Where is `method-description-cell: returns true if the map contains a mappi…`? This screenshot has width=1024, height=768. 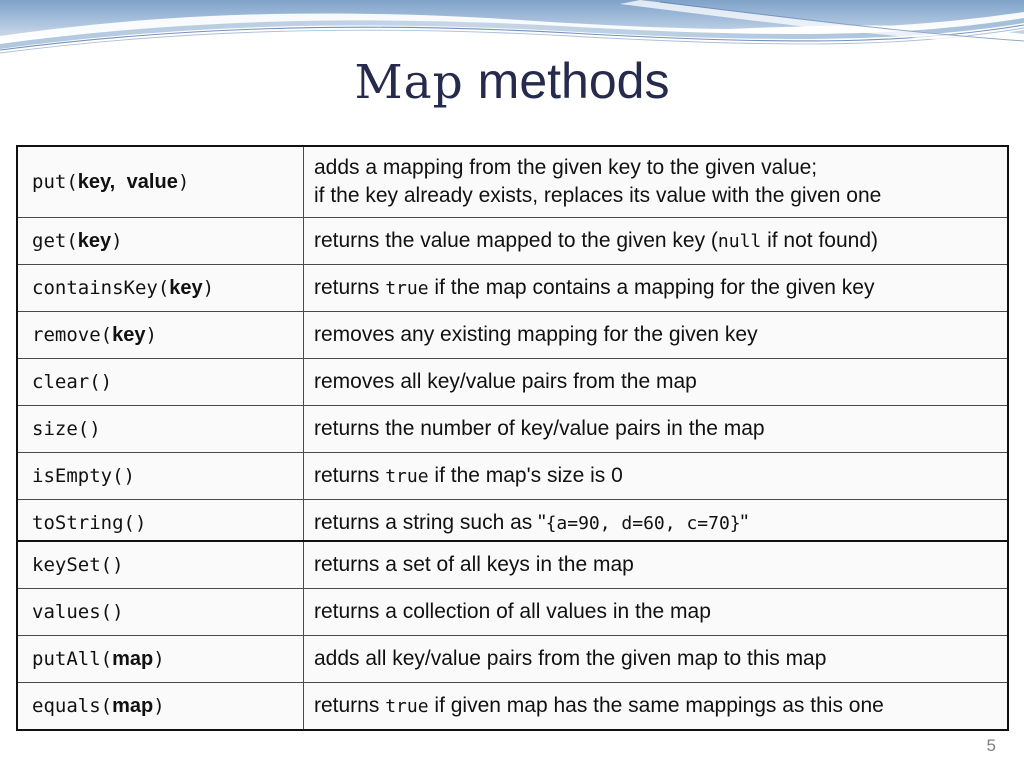 method-description-cell: returns true if the map contains a mappi… is located at coordinates (656, 288).